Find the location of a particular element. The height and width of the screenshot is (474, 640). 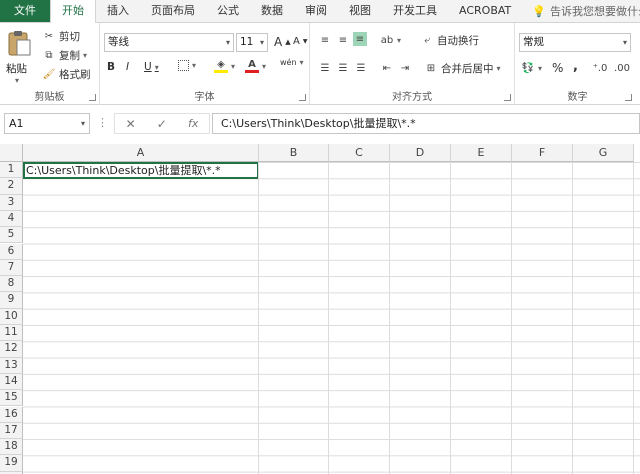

format-painter-button: 🖌 格式刷 is located at coordinates (66, 74).